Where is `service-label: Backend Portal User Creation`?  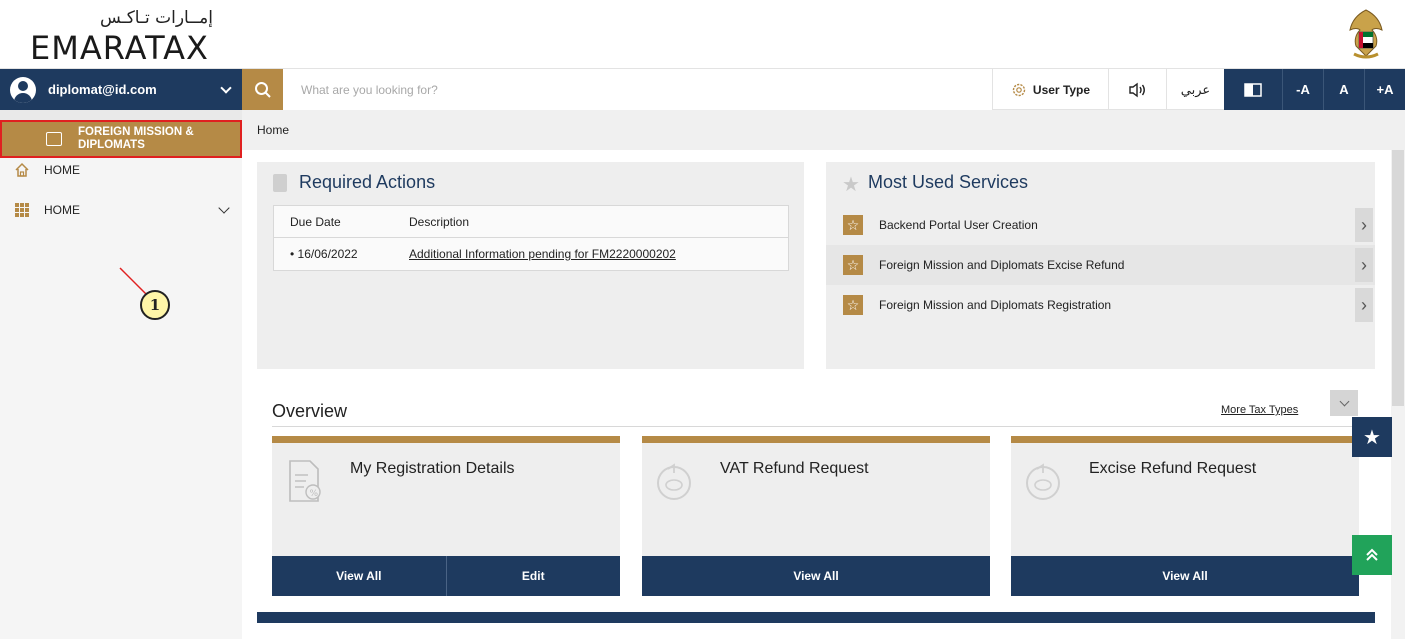
service-label: Backend Portal User Creation is located at coordinates (958, 225).